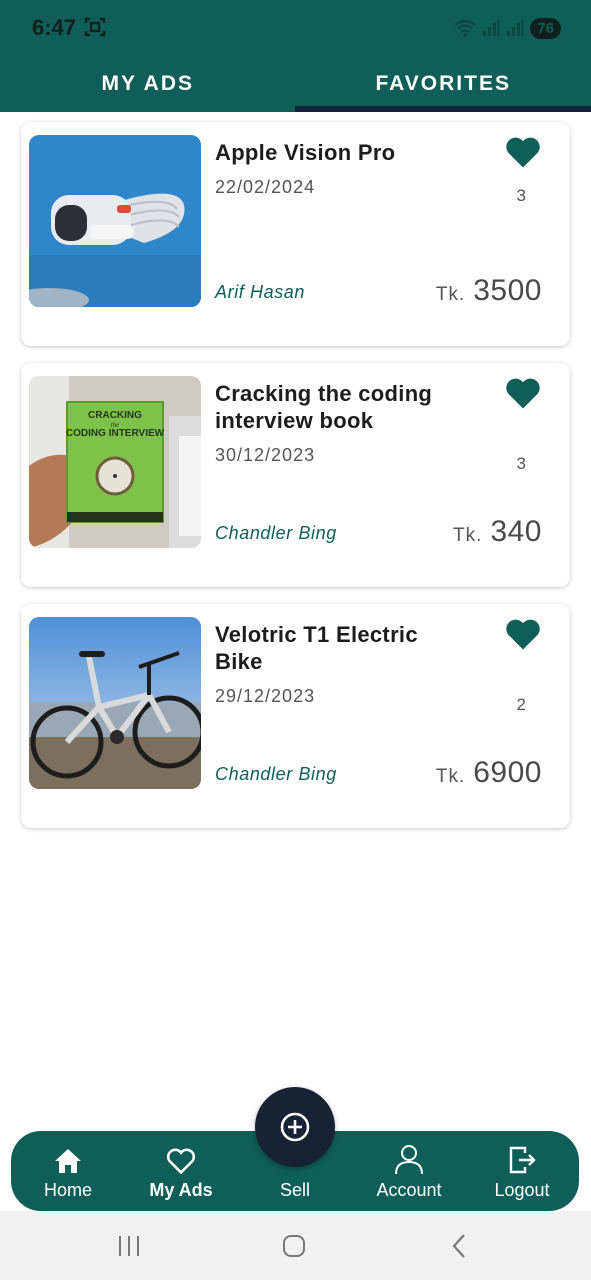 The height and width of the screenshot is (1280, 591). What do you see at coordinates (265, 696) in the screenshot?
I see `ad-date: 29/12/2023` at bounding box center [265, 696].